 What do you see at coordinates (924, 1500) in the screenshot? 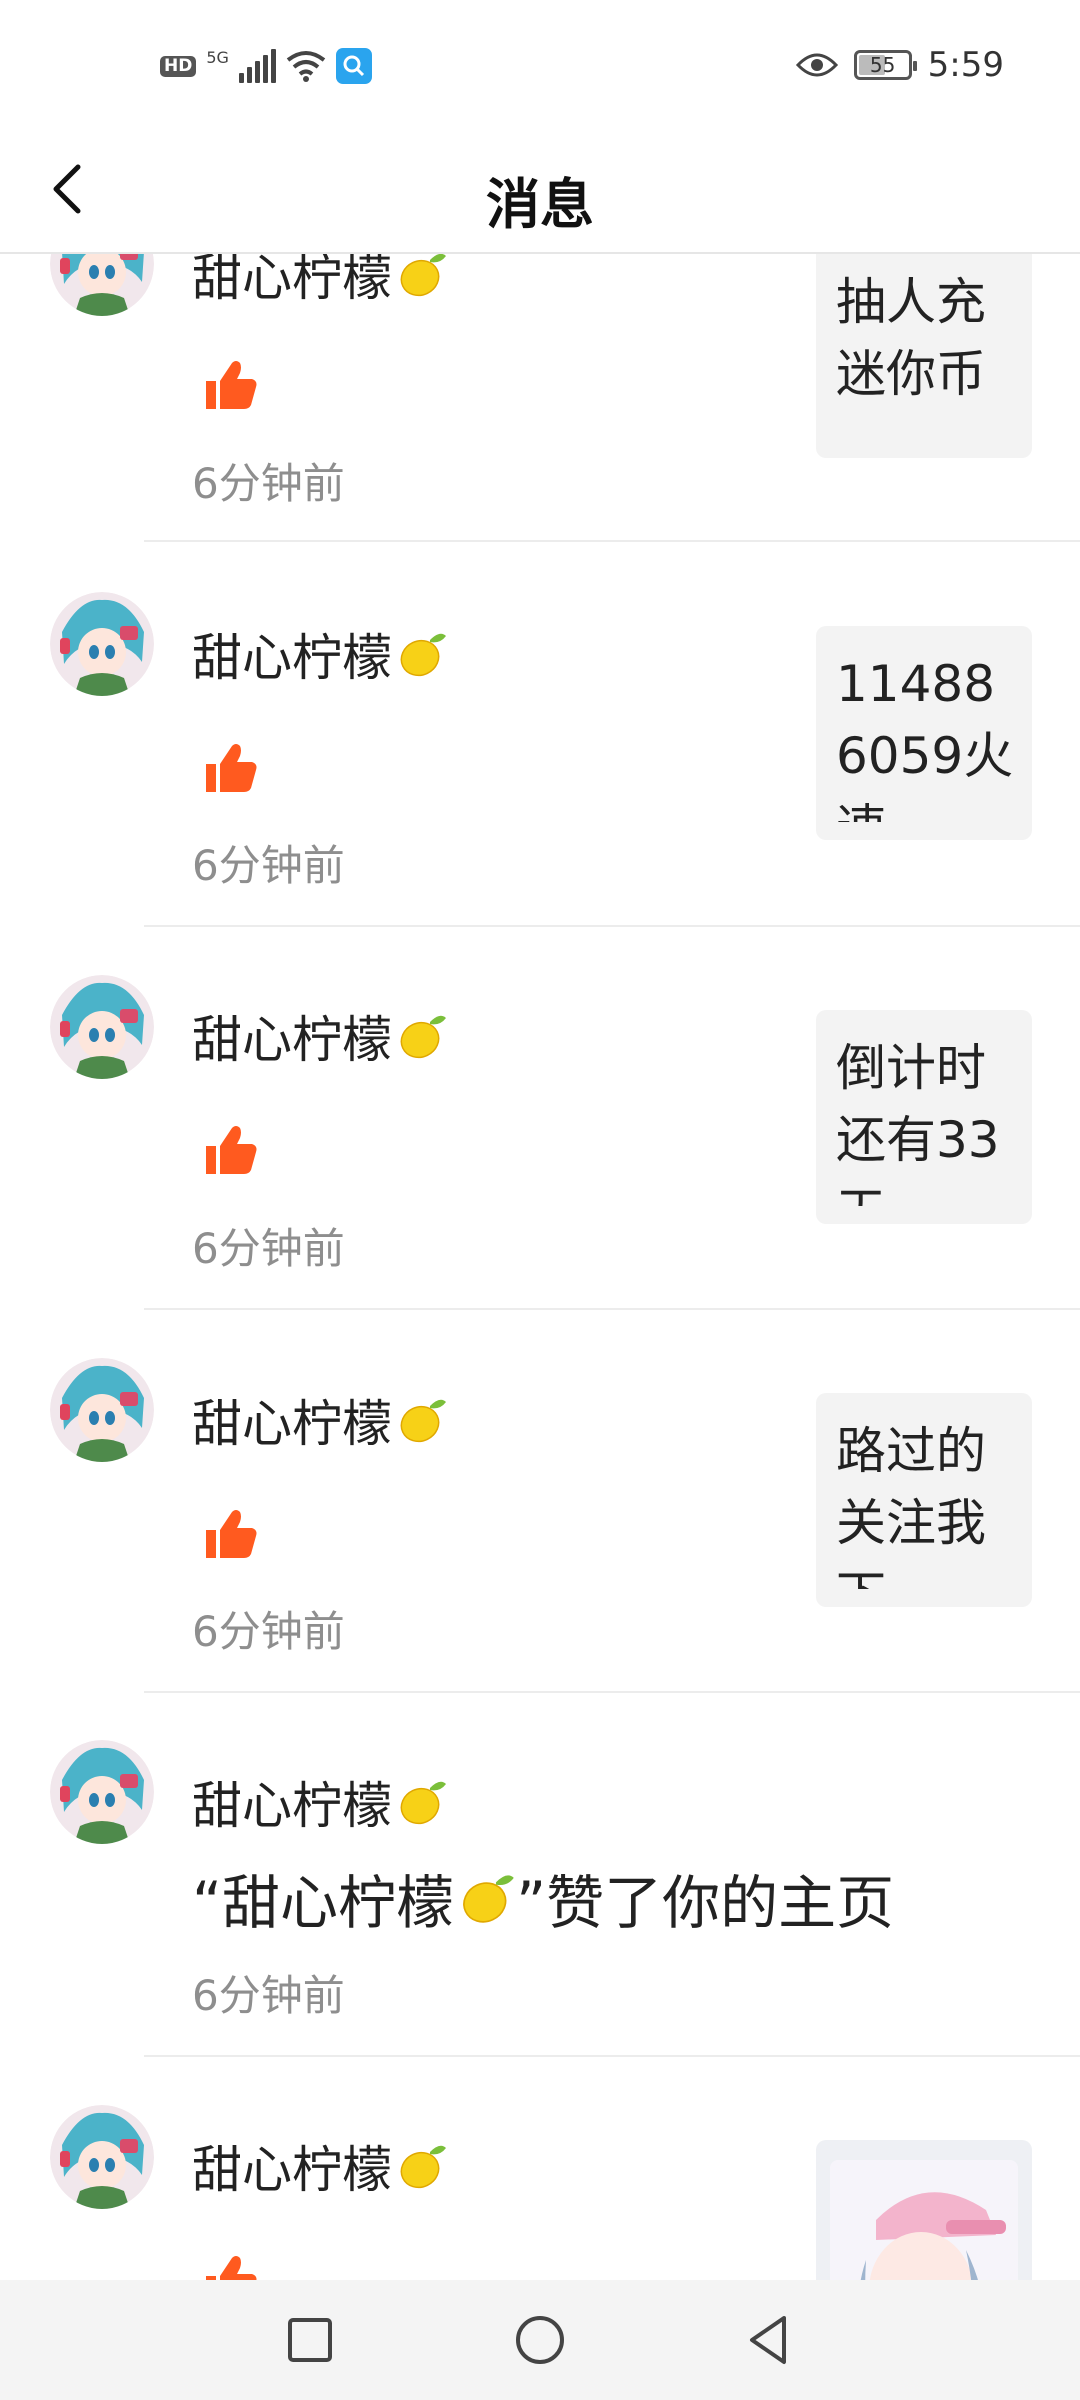
I see `post-preview: 路过的关注我下` at bounding box center [924, 1500].